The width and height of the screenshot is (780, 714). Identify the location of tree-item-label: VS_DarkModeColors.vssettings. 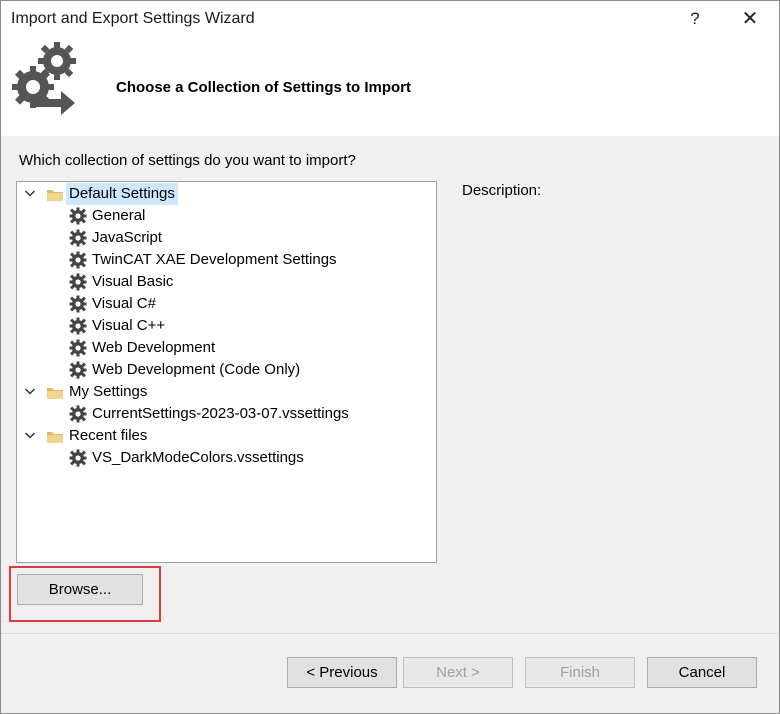
(198, 458).